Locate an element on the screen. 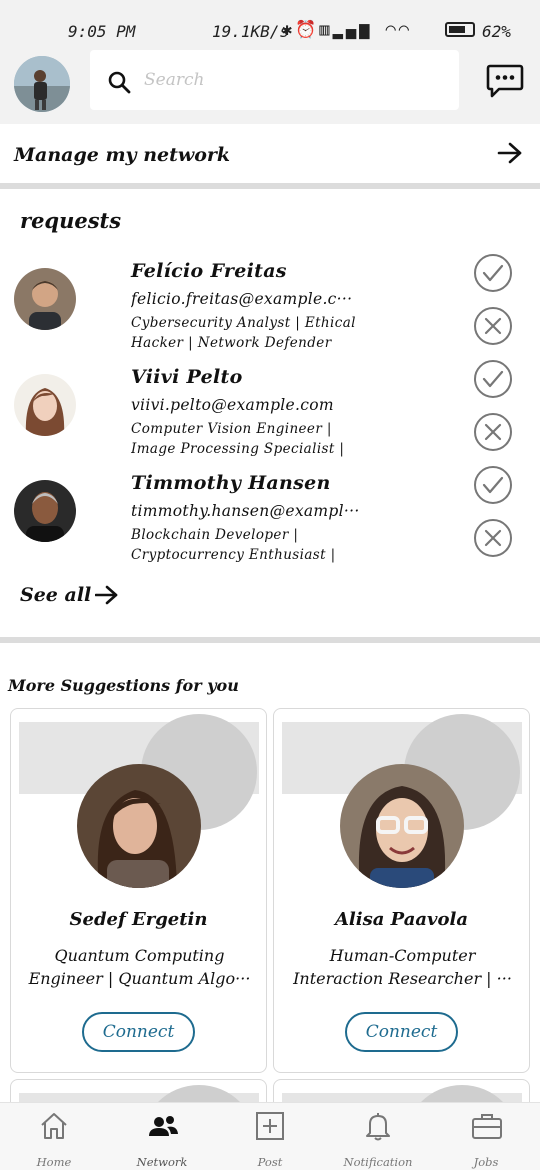  nav-label: Jobs is located at coordinates (486, 1162).